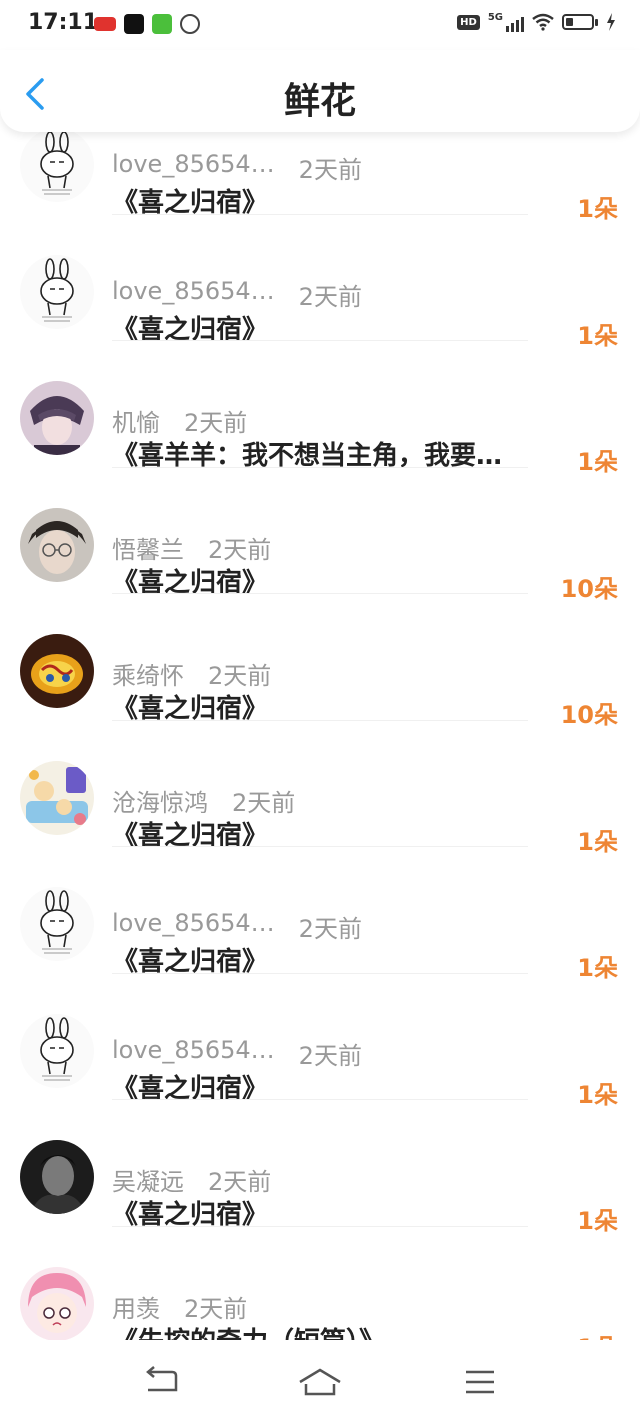  What do you see at coordinates (57, 671) in the screenshot?
I see `lantern-avatar` at bounding box center [57, 671].